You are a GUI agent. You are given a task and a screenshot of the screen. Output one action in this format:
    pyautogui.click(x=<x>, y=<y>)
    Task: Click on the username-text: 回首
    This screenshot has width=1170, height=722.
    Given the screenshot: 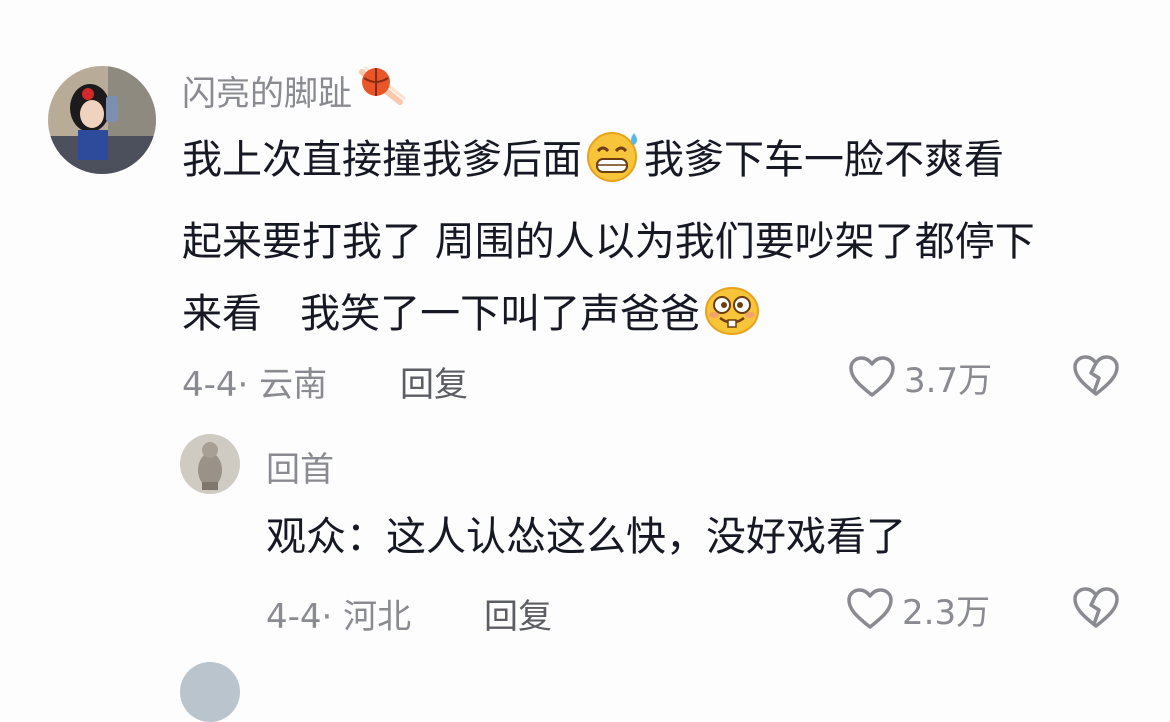 What is the action you would take?
    pyautogui.click(x=300, y=469)
    